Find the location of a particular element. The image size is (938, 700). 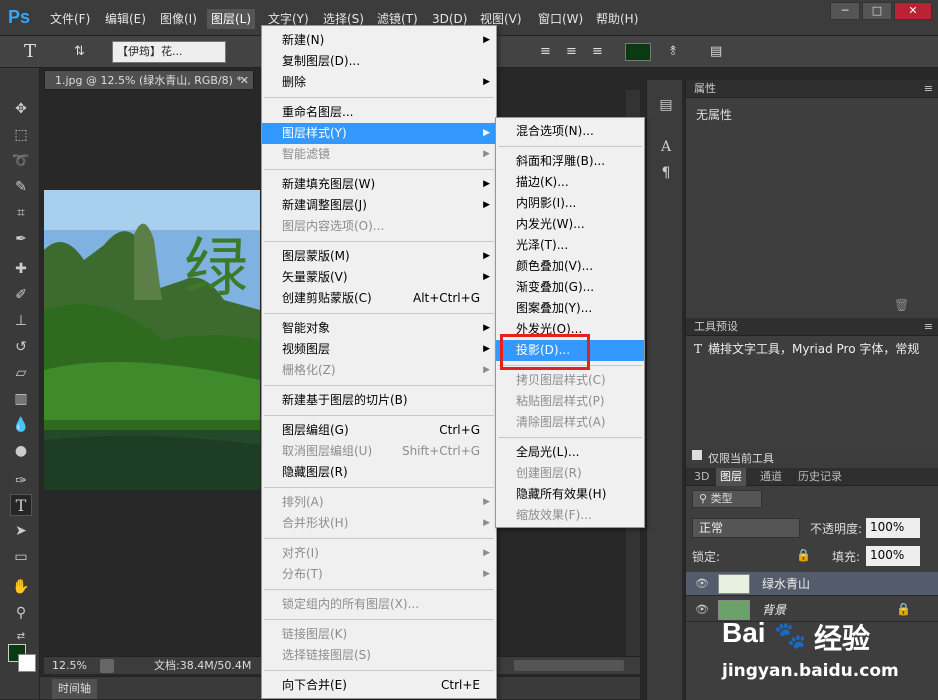

fill-input: 100% is located at coordinates (893, 556).